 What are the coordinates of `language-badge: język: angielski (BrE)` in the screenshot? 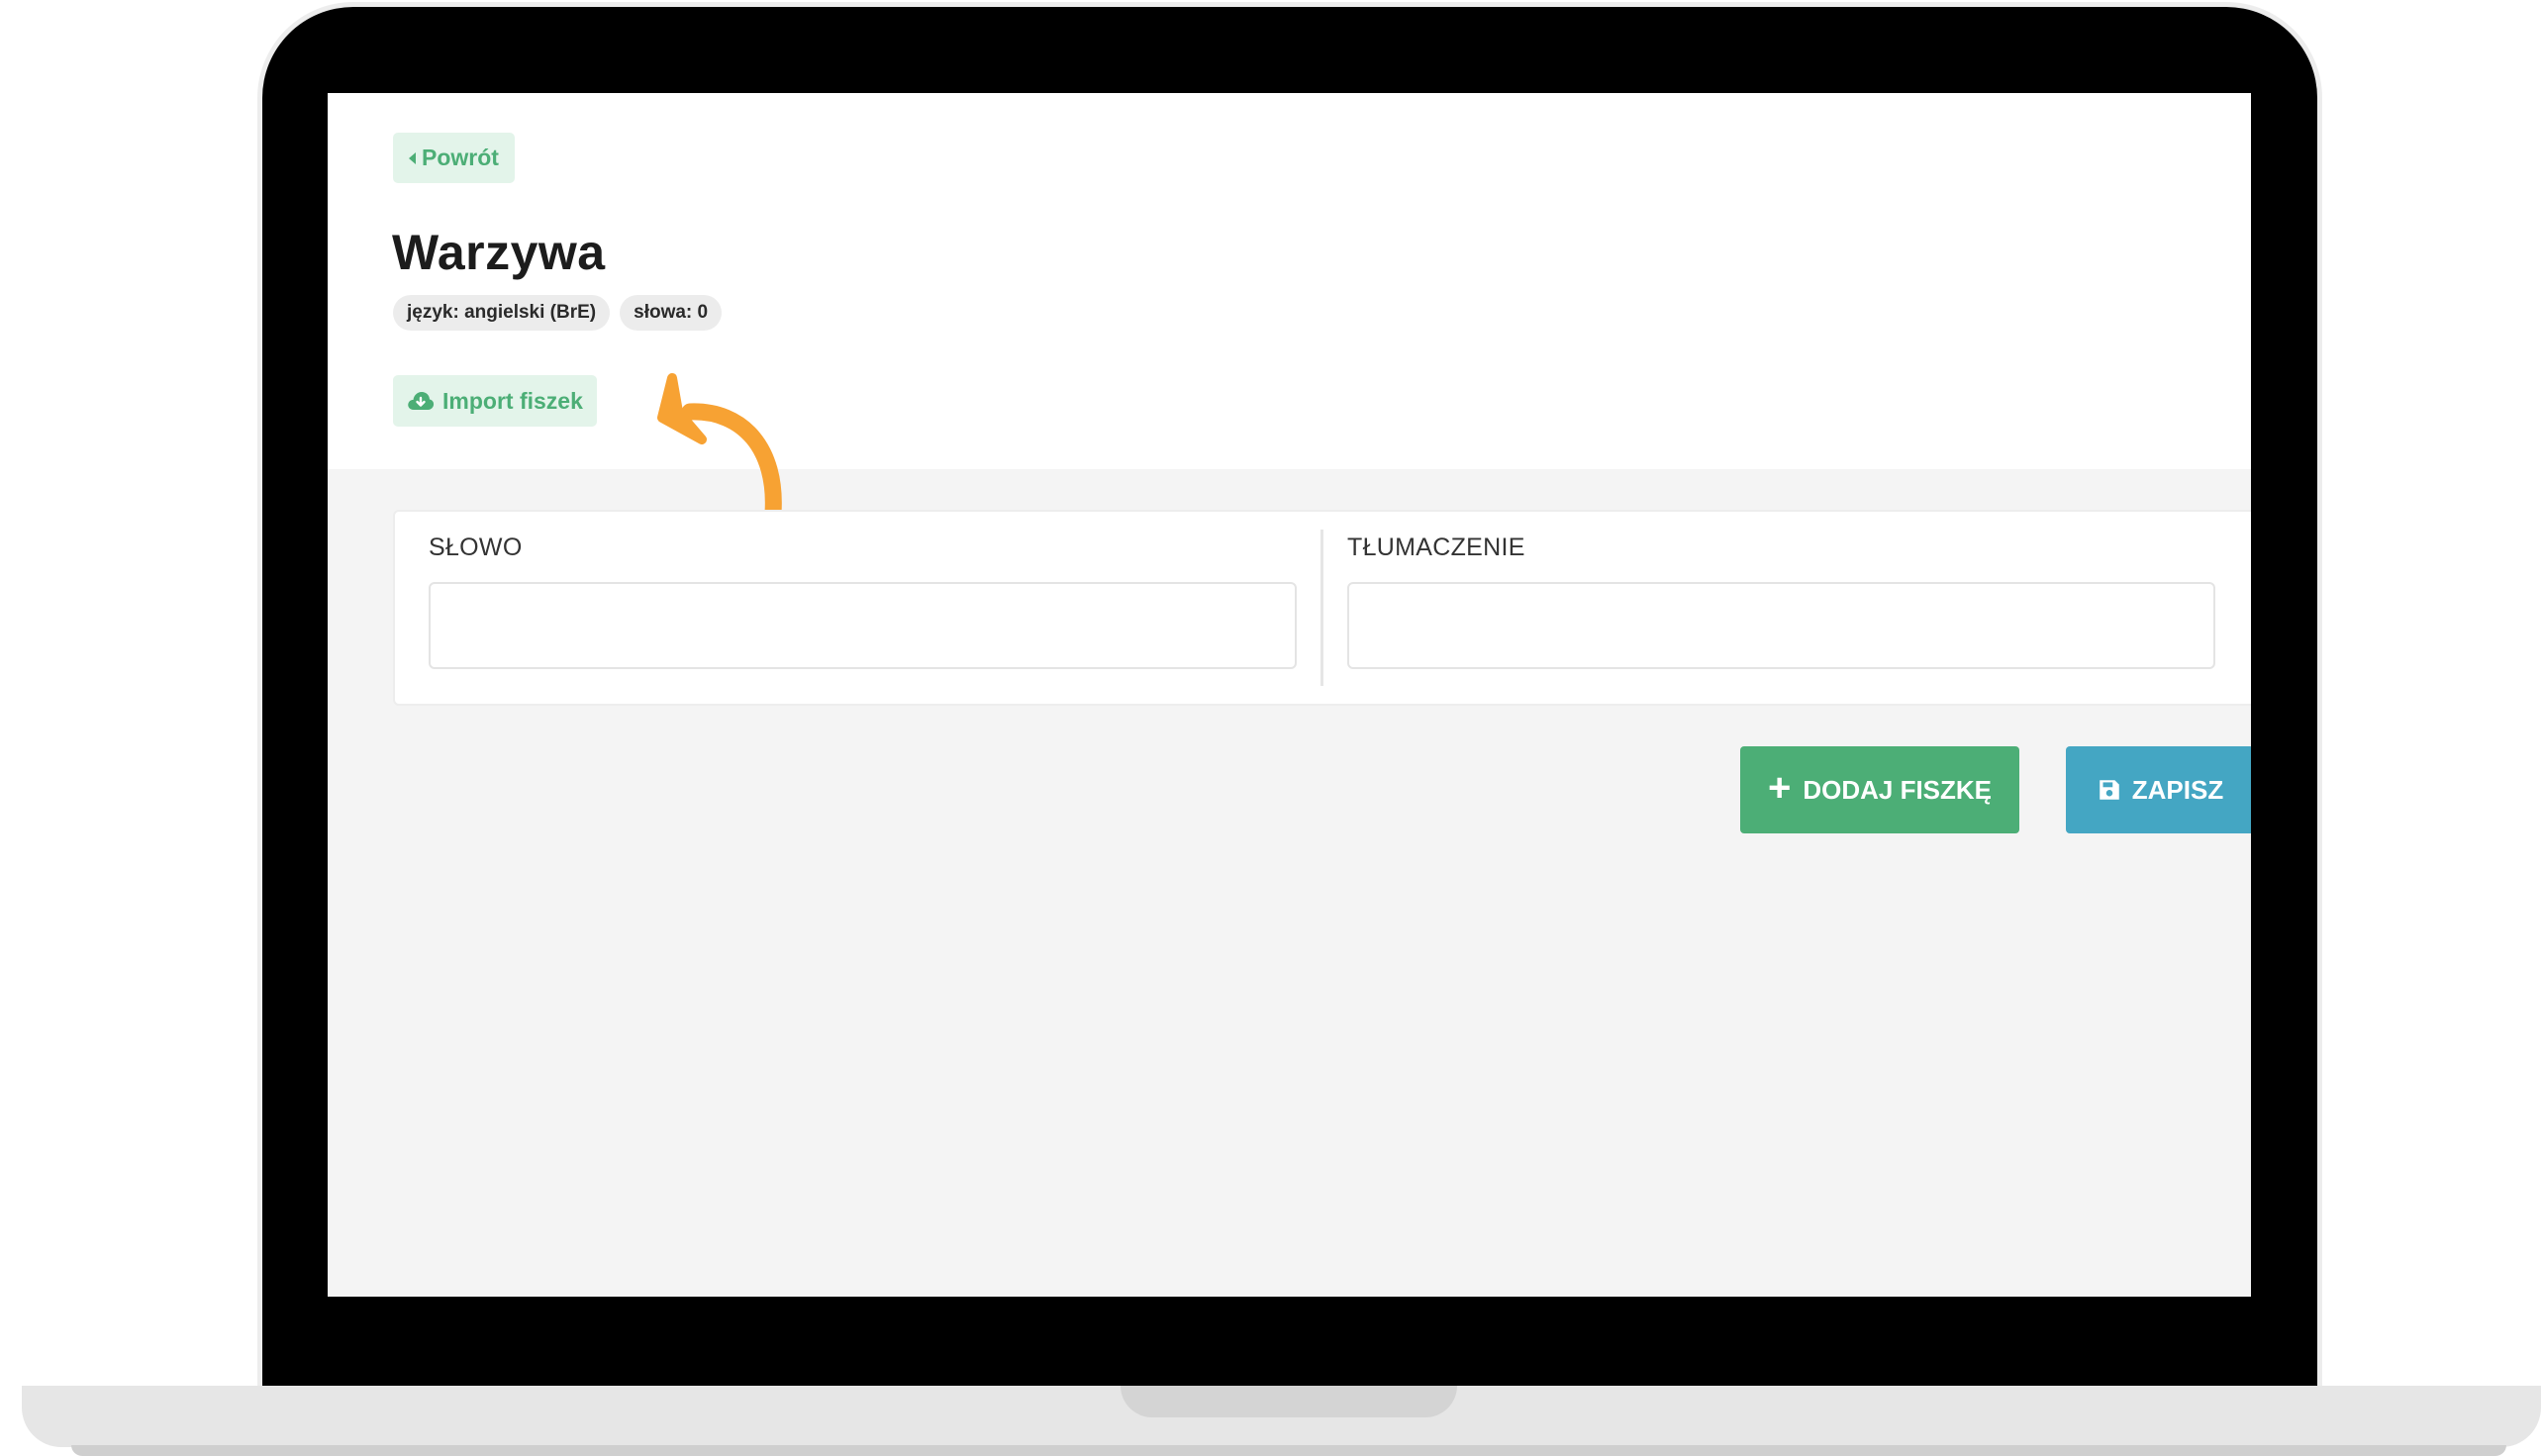 It's located at (502, 313).